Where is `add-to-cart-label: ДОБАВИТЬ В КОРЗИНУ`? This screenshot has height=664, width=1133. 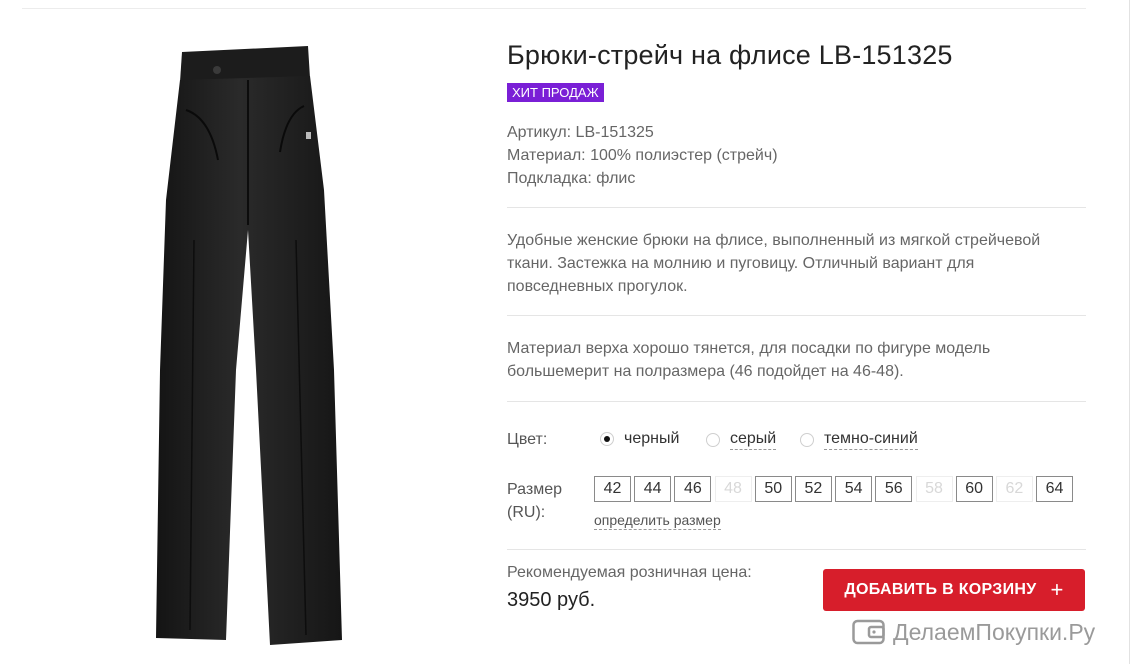
add-to-cart-label: ДОБАВИТЬ В КОРЗИНУ is located at coordinates (940, 589).